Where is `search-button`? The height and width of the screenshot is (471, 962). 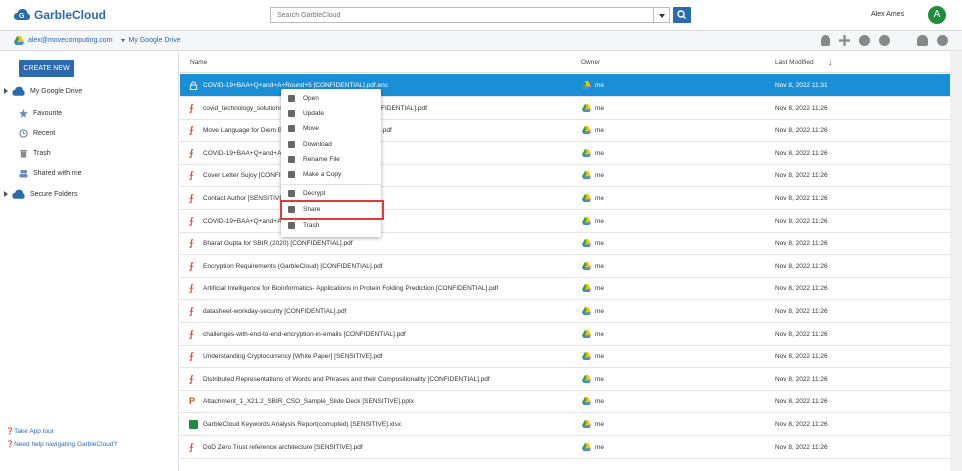 search-button is located at coordinates (682, 15).